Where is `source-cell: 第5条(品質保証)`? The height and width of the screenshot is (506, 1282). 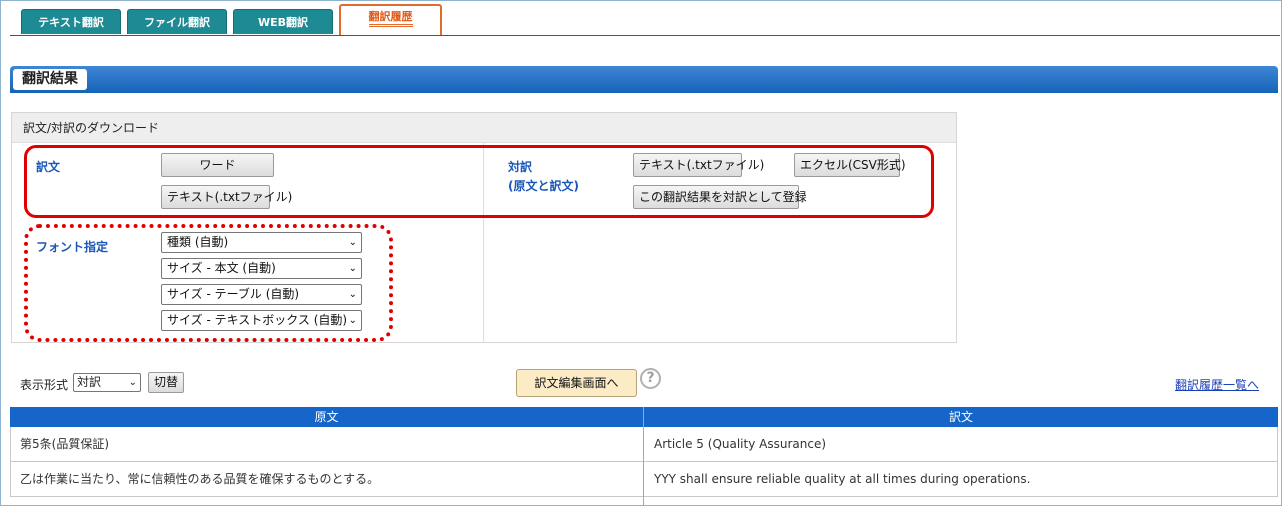
source-cell: 第5条(品質保証) is located at coordinates (64, 444).